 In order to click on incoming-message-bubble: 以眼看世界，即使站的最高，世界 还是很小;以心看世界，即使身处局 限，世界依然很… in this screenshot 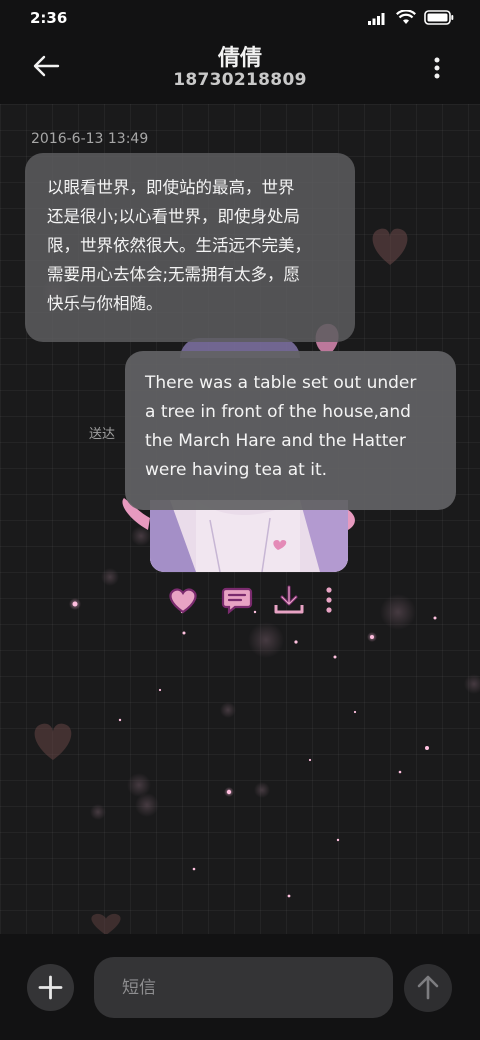, I will do `click(190, 247)`.